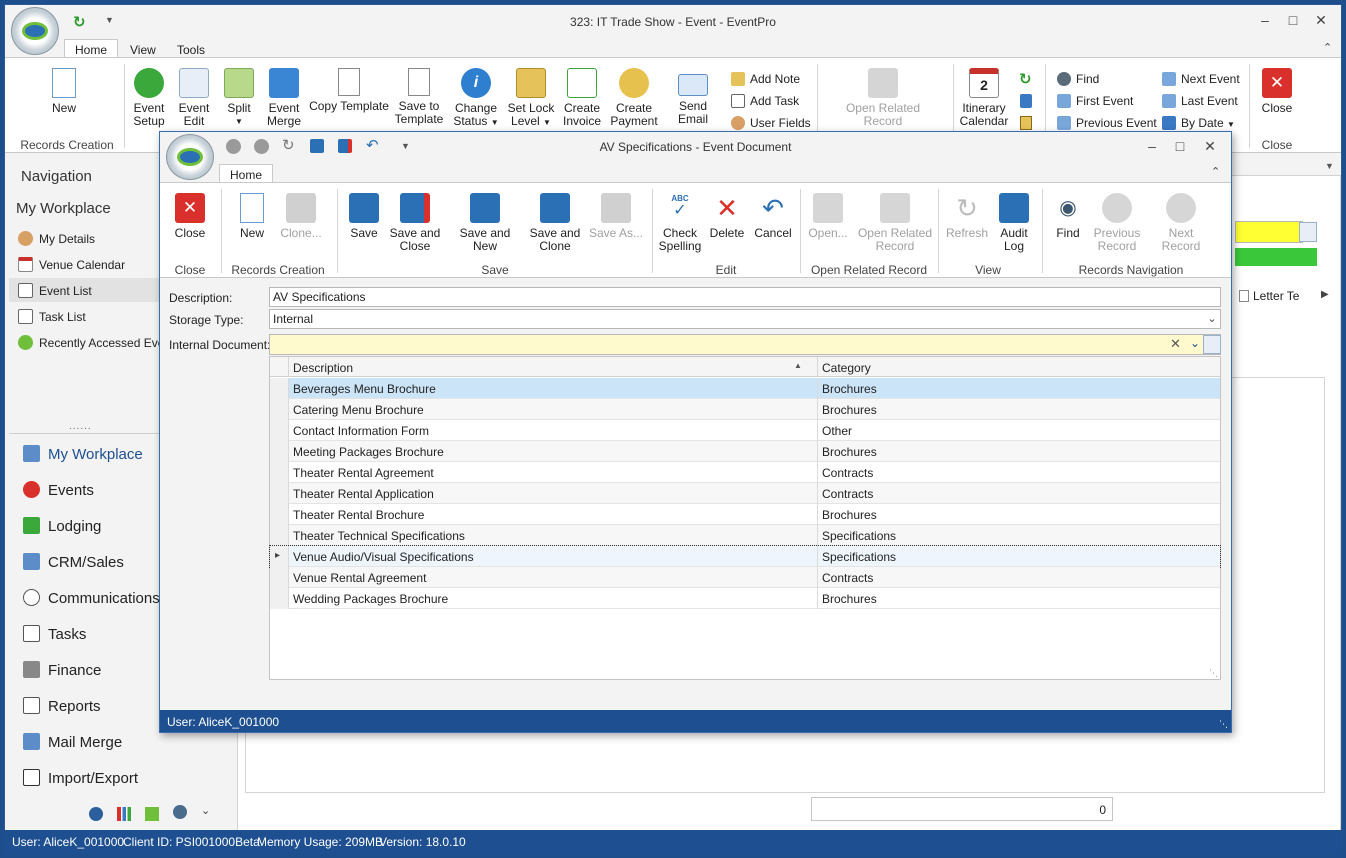 This screenshot has height=858, width=1346. Describe the element at coordinates (634, 98) in the screenshot. I see `create-payment-button: Create Payment` at that location.